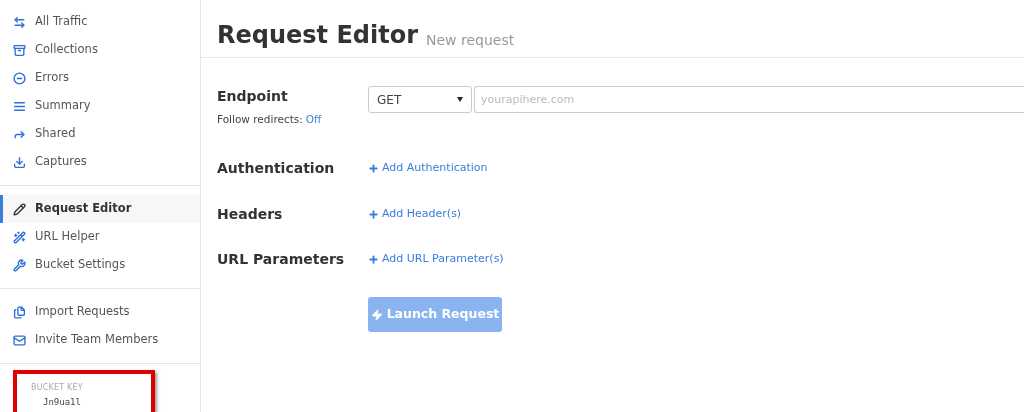 Image resolution: width=1024 pixels, height=412 pixels. Describe the element at coordinates (100, 265) in the screenshot. I see `sidebar-item: Bucket Settings` at that location.